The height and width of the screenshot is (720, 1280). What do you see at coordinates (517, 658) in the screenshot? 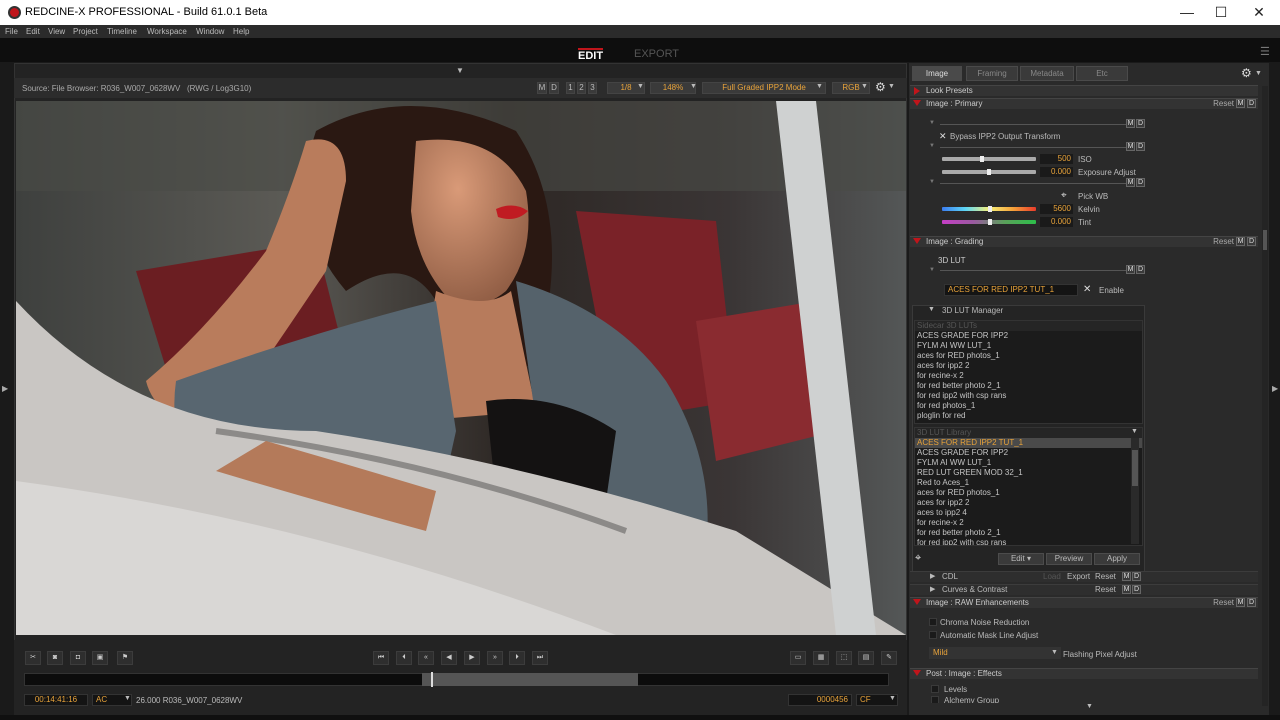
I see `next-mark-icon: ⏵` at bounding box center [517, 658].